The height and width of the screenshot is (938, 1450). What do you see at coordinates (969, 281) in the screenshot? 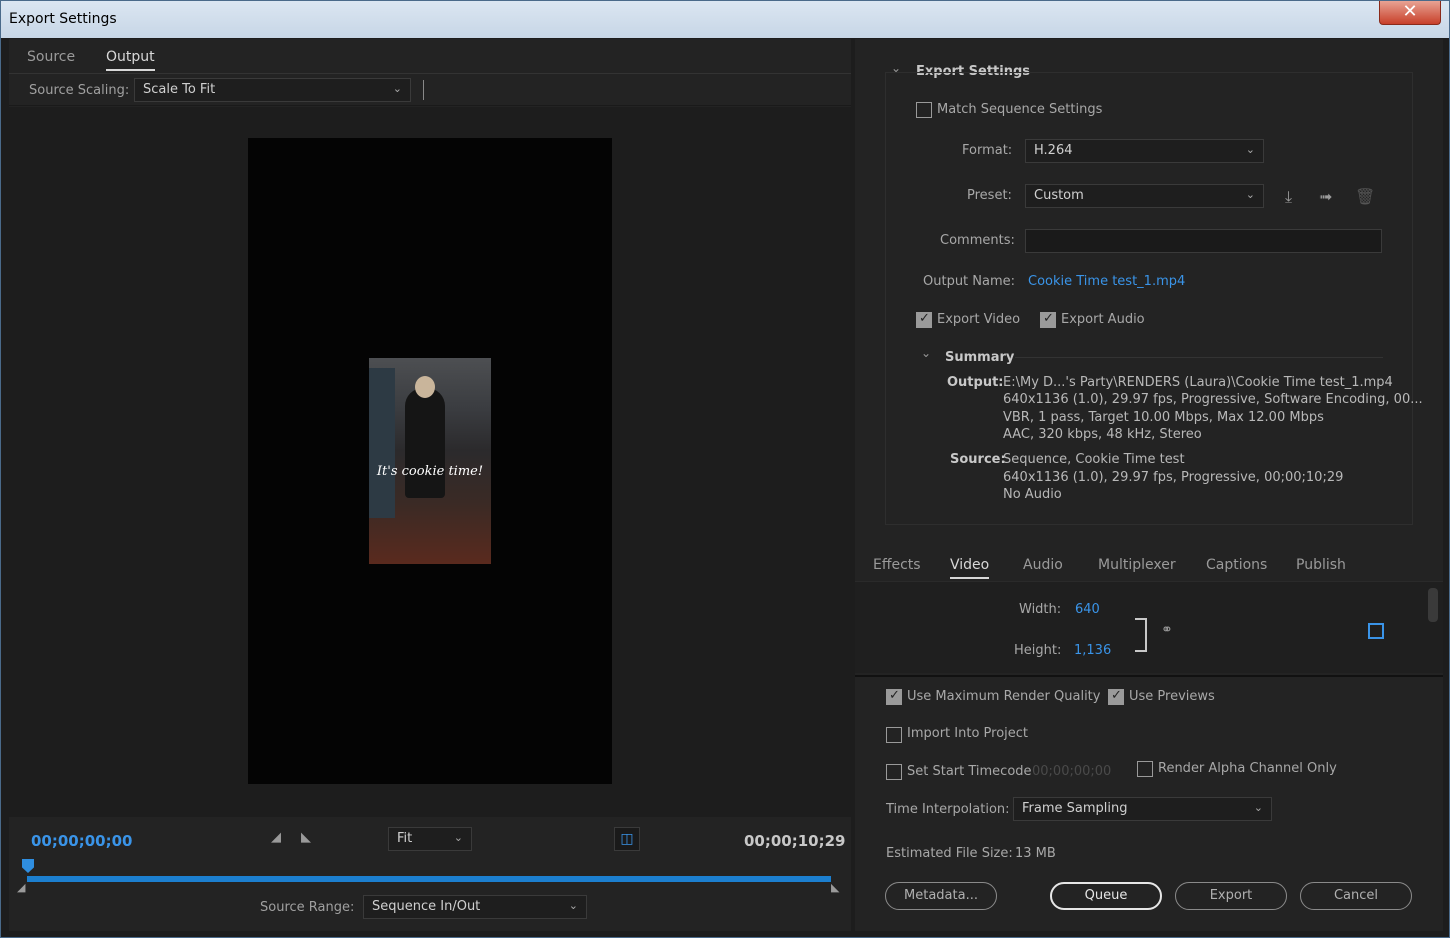
I see `output-name-label: Output Name:` at bounding box center [969, 281].